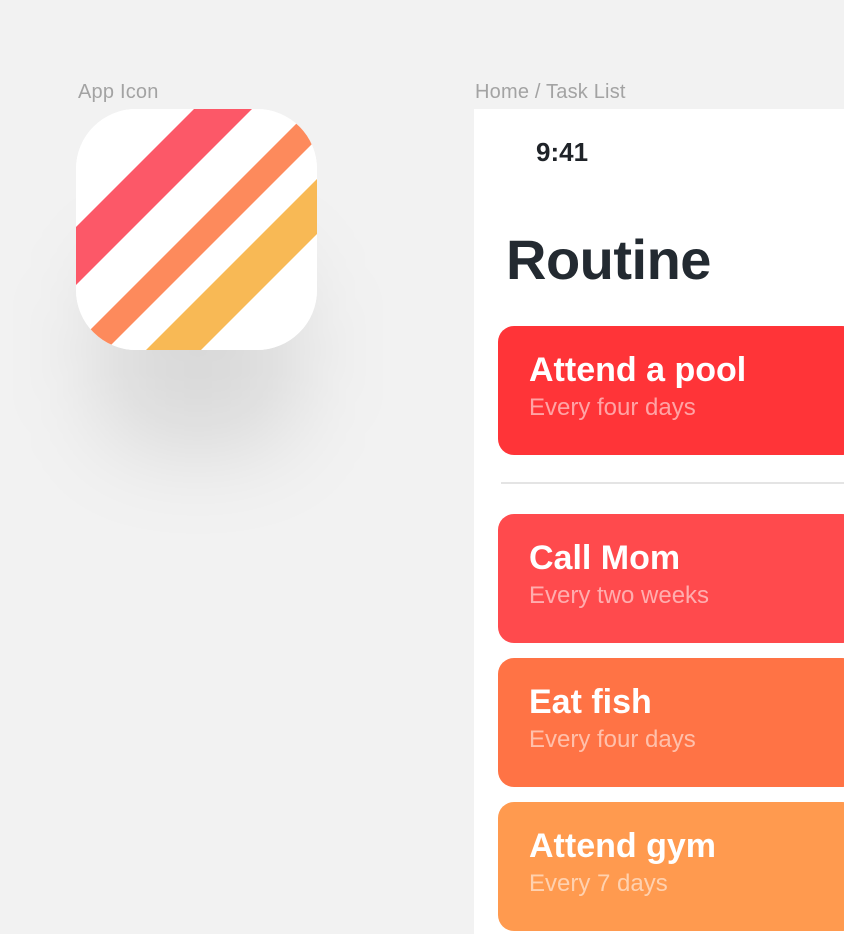 The width and height of the screenshot is (844, 934). I want to click on app-icon, so click(196, 229).